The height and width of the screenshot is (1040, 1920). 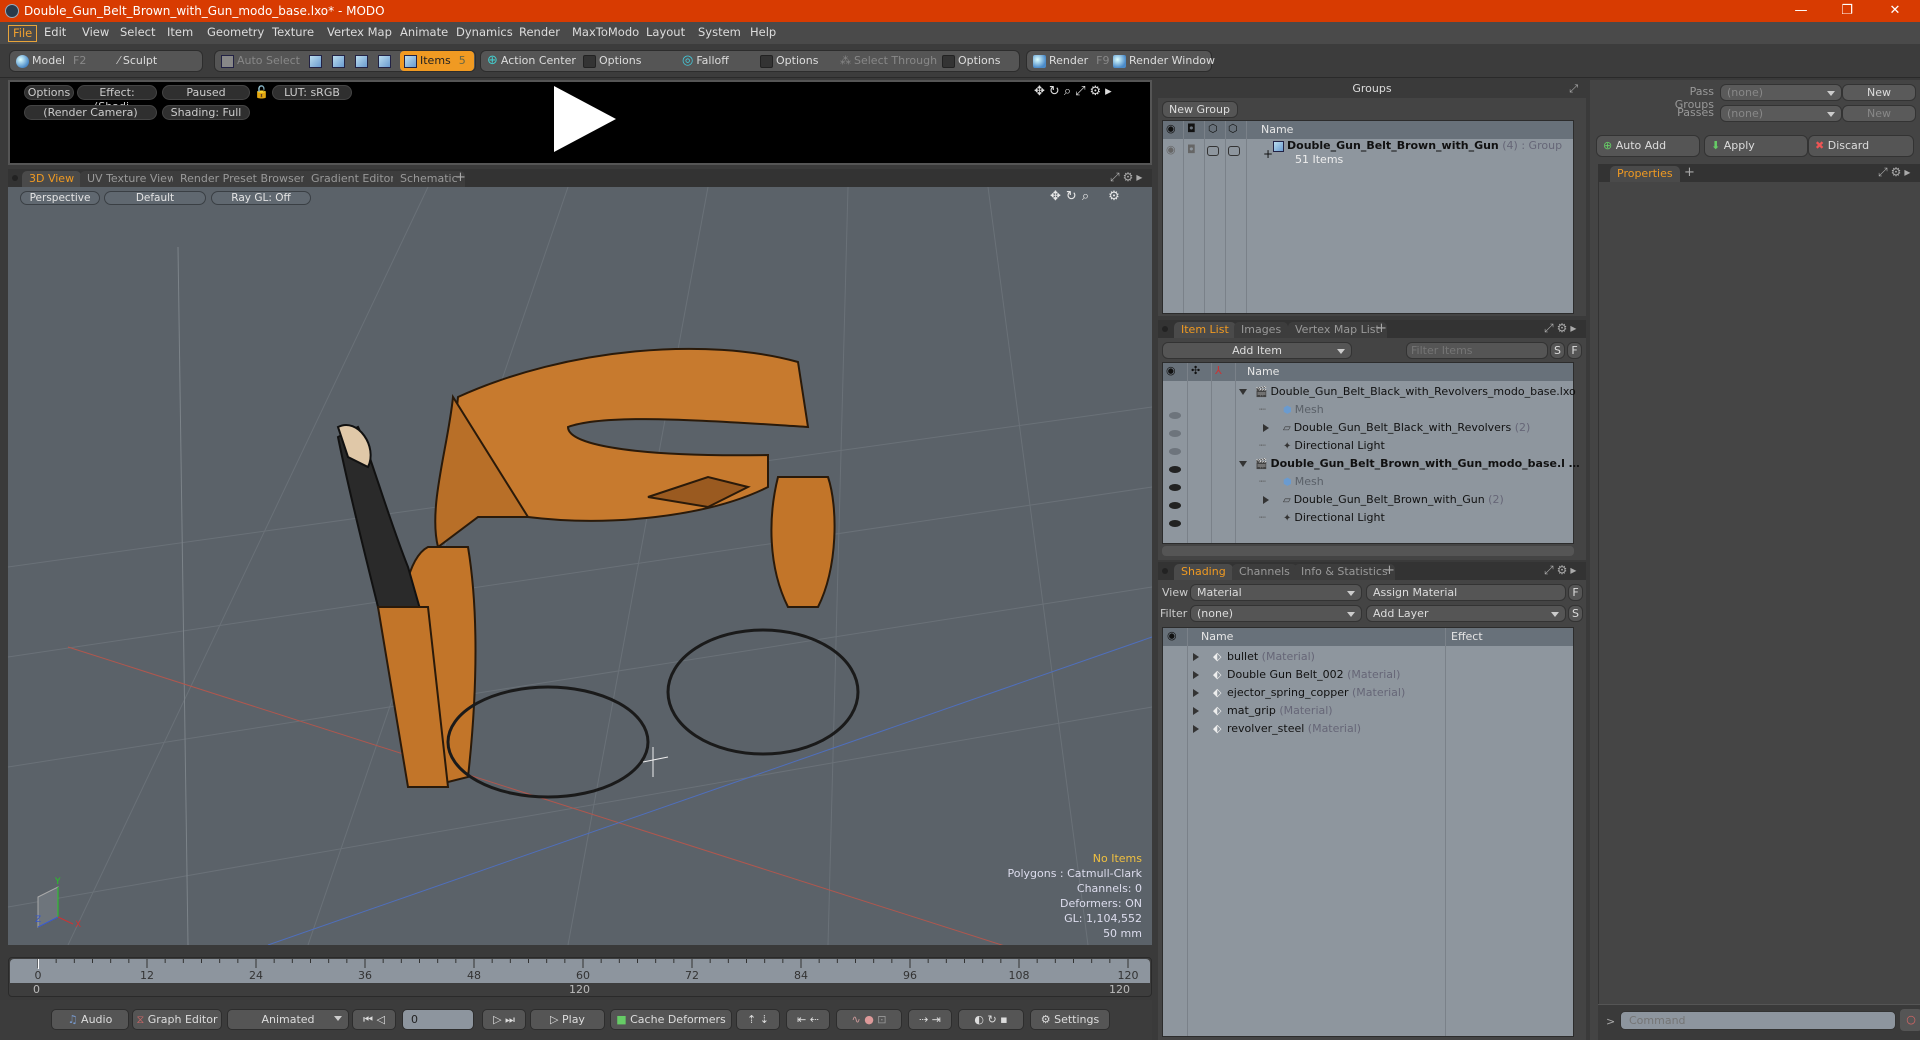 What do you see at coordinates (1574, 350) in the screenshot?
I see `filter-f-button: F` at bounding box center [1574, 350].